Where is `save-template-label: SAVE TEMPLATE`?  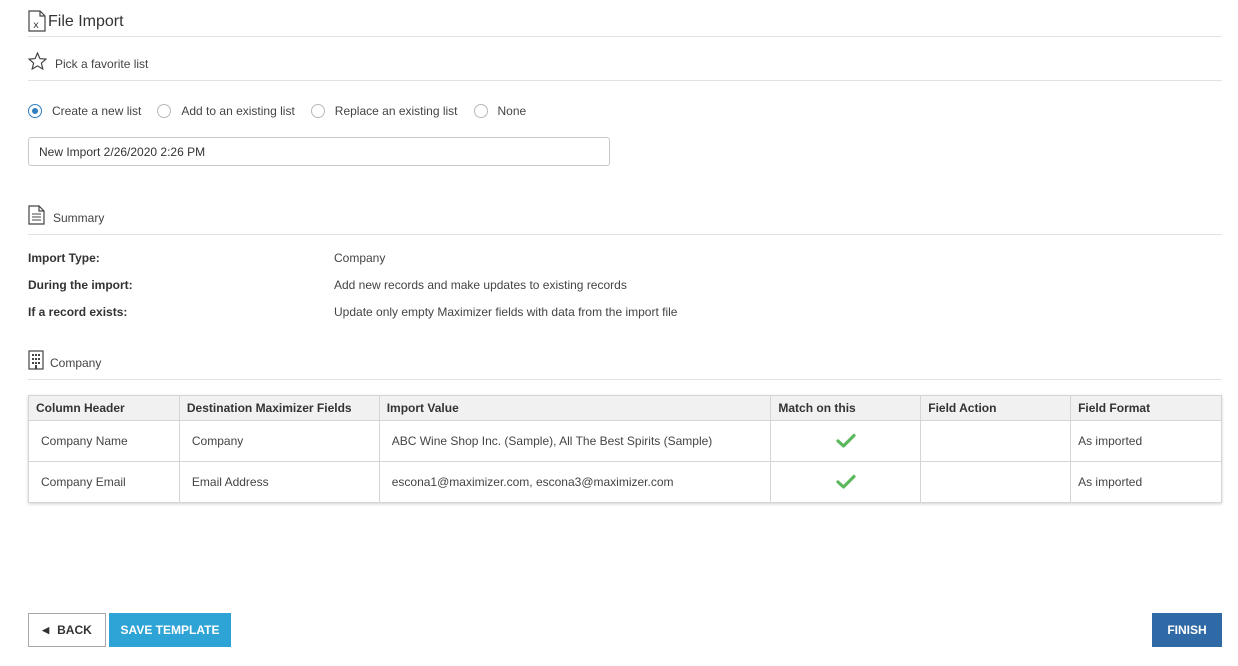
save-template-label: SAVE TEMPLATE is located at coordinates (170, 630).